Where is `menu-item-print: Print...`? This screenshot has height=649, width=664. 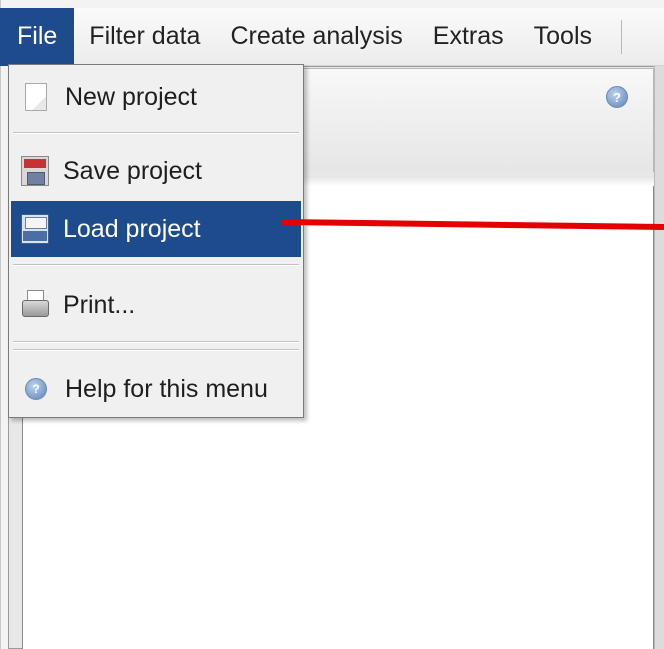 menu-item-print: Print... is located at coordinates (156, 305).